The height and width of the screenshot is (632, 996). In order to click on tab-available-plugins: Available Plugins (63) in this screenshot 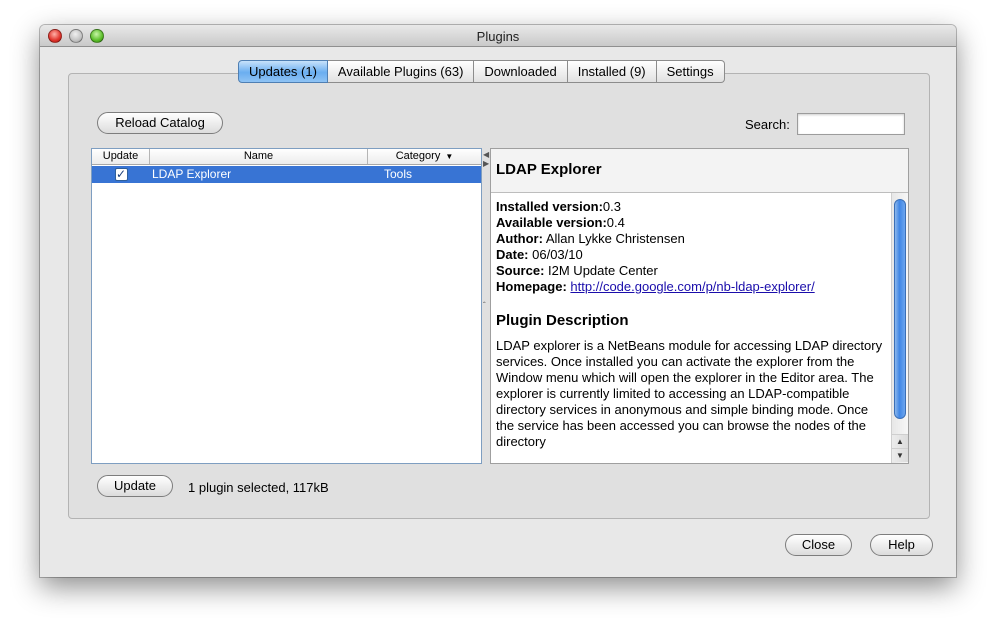, I will do `click(401, 71)`.